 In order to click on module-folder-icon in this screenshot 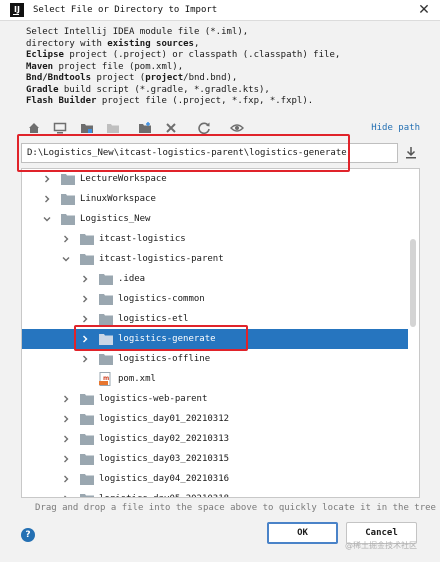, I will do `click(113, 128)`.